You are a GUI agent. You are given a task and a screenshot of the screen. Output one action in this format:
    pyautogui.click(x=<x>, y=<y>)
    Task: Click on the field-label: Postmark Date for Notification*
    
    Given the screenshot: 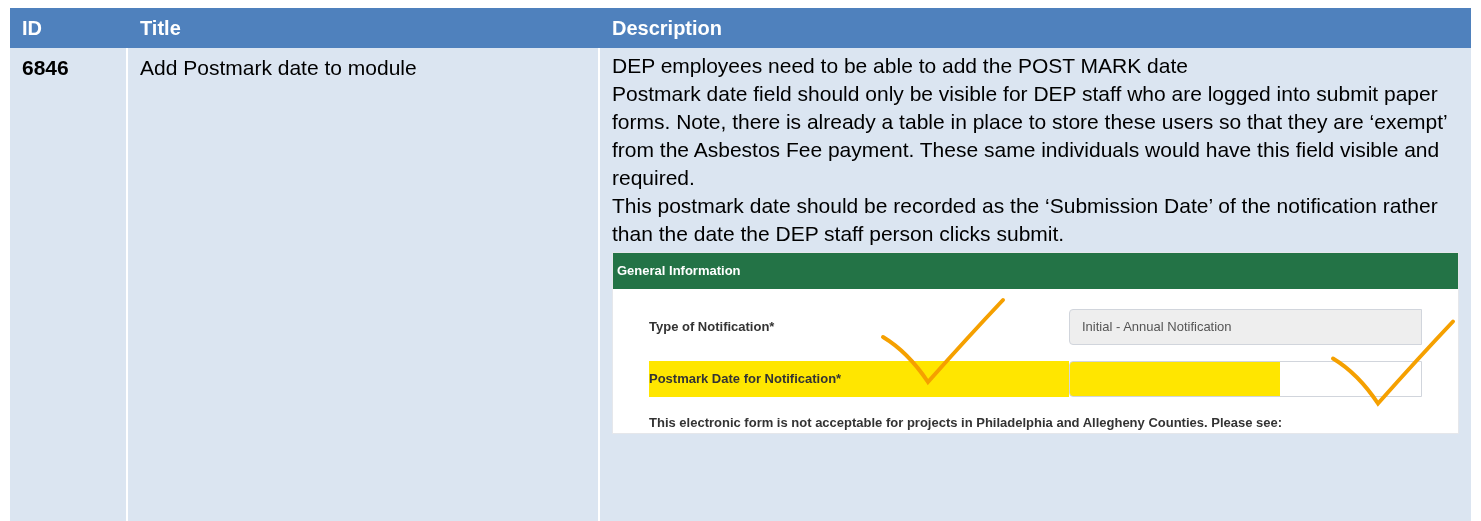 What is the action you would take?
    pyautogui.click(x=859, y=379)
    